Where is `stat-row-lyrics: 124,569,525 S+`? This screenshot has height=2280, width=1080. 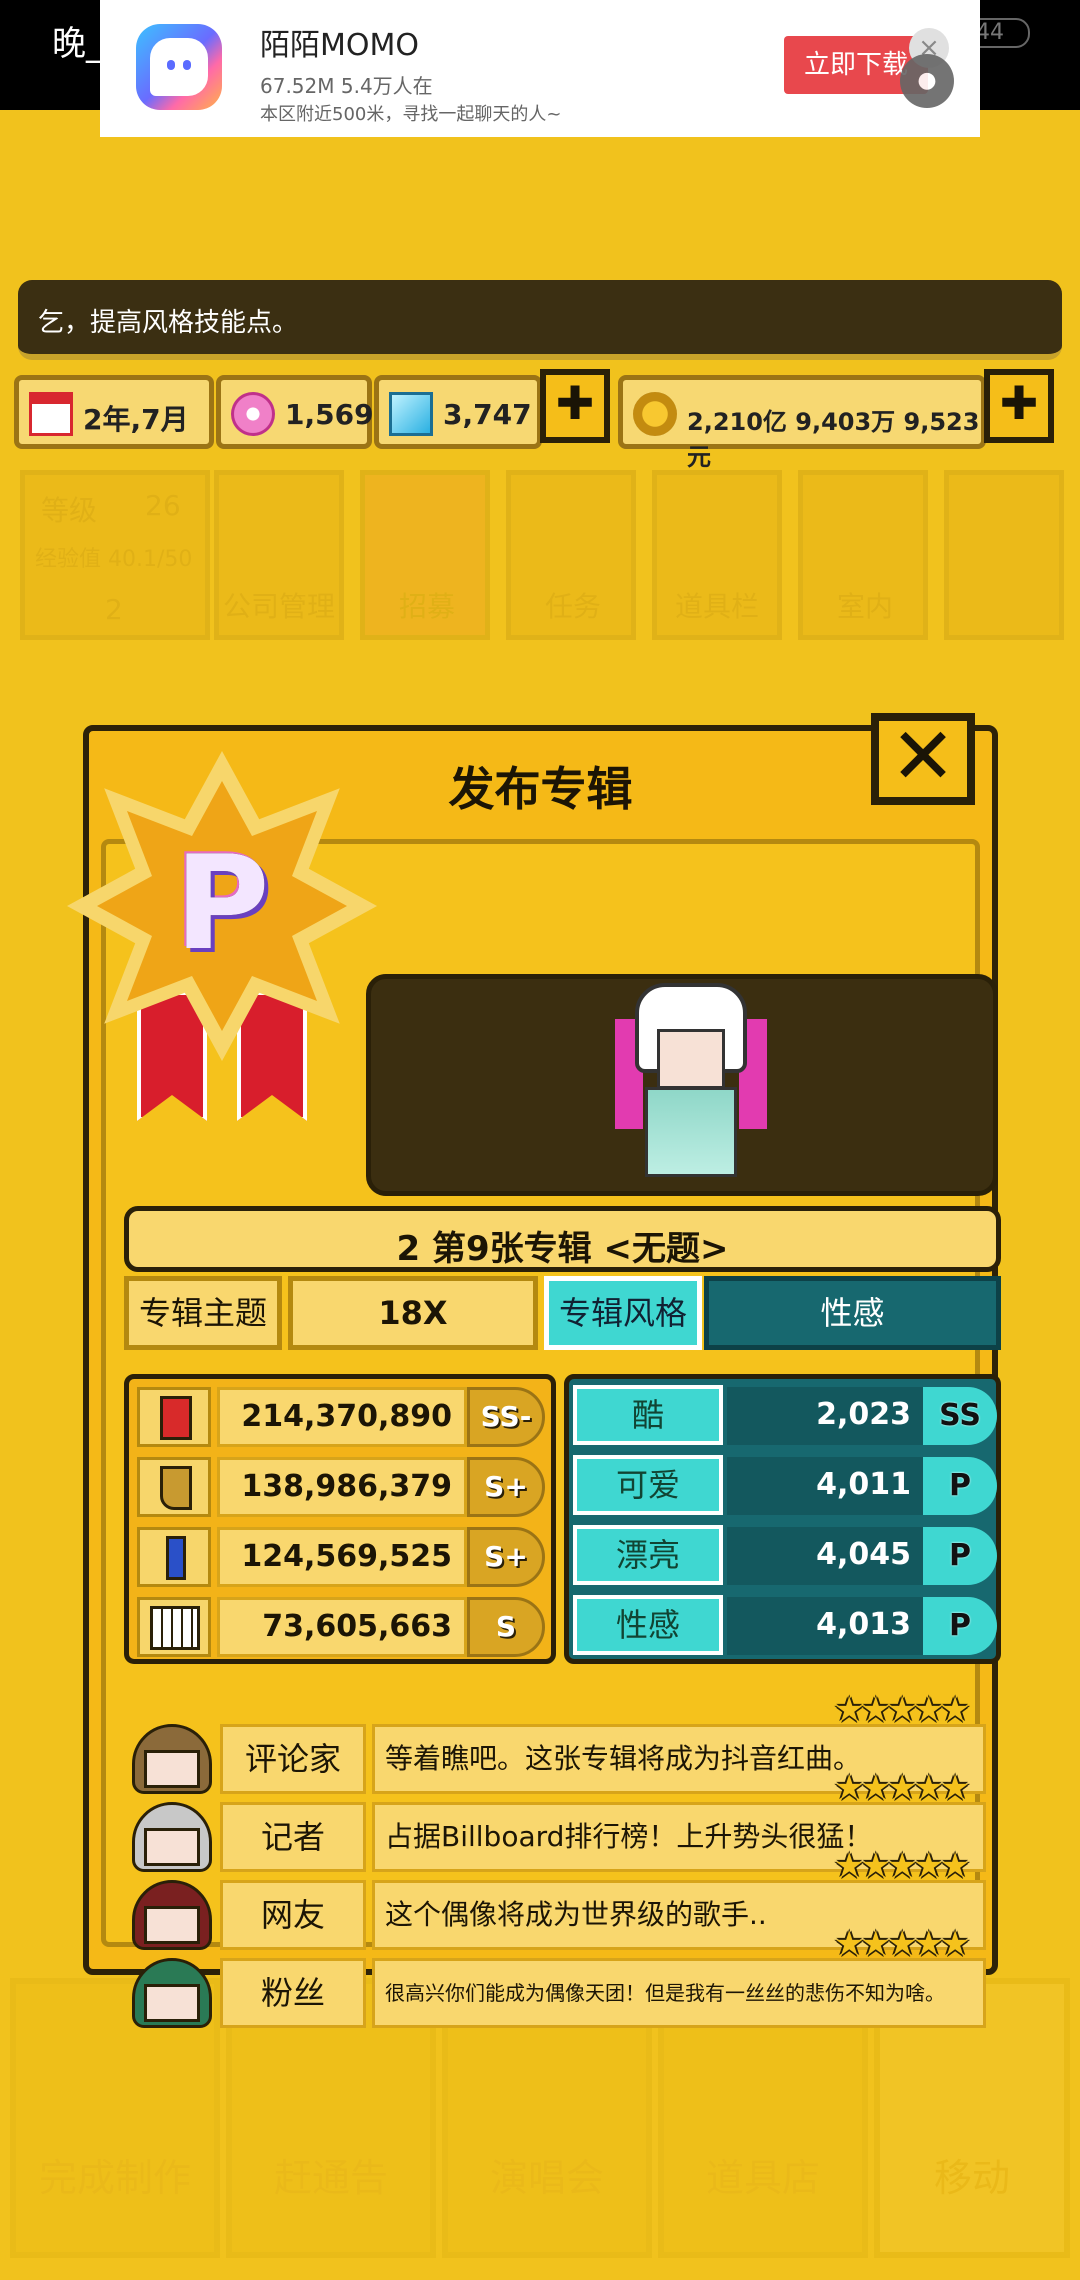 stat-row-lyrics: 124,569,525 S+ is located at coordinates (342, 1555).